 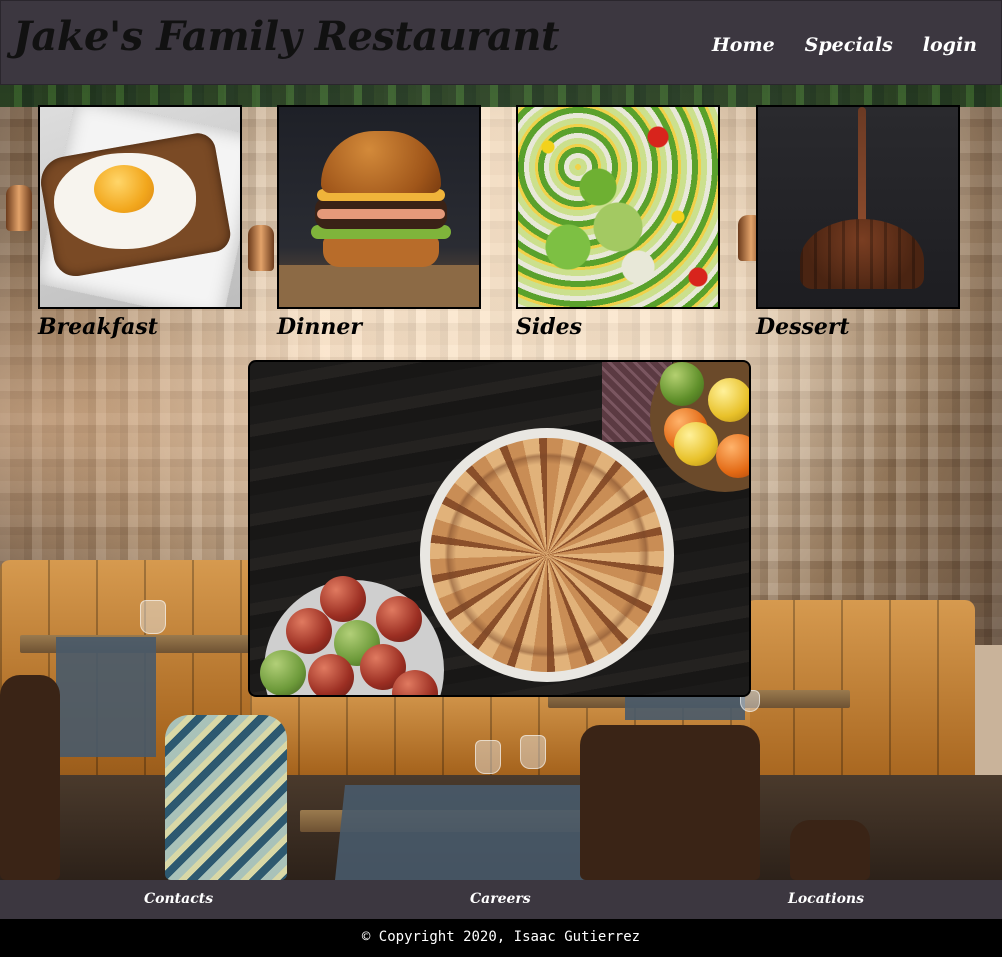 I want to click on lime-shape, so click(x=682, y=384).